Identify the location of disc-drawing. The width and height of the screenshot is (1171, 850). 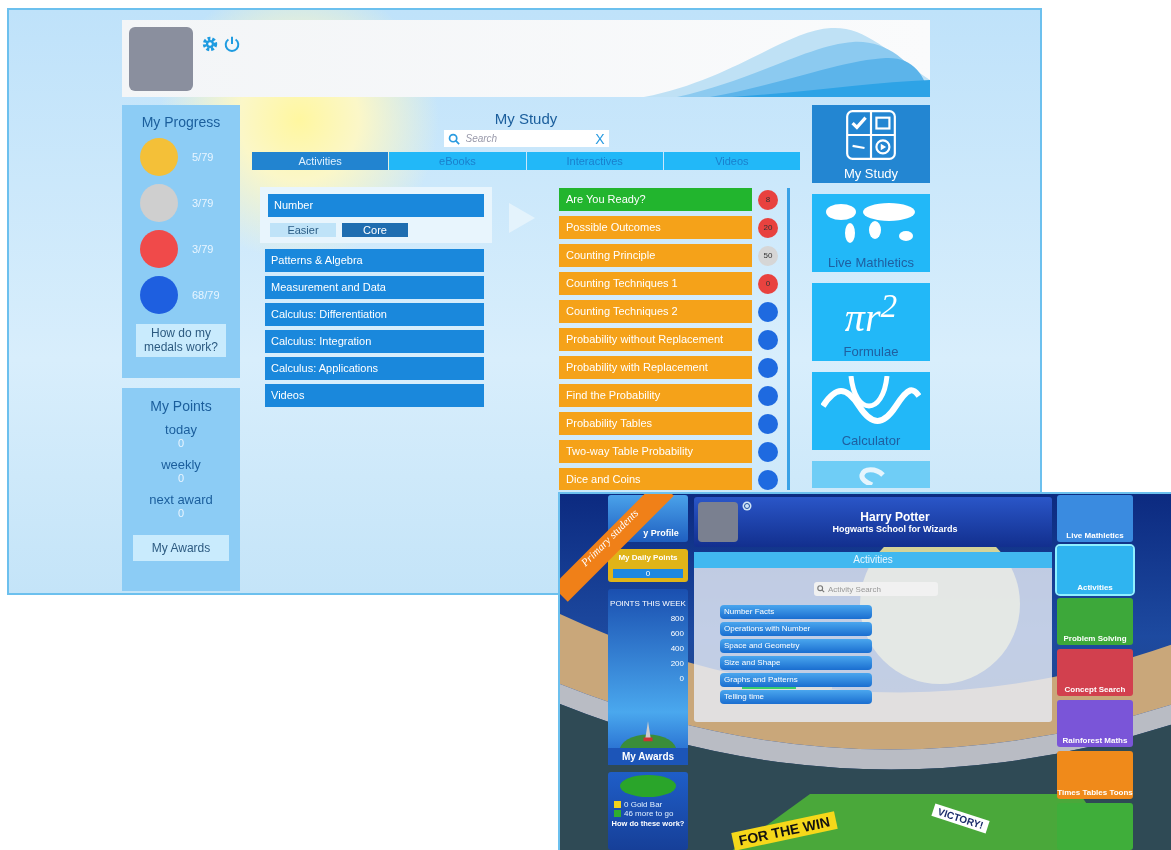
(648, 785).